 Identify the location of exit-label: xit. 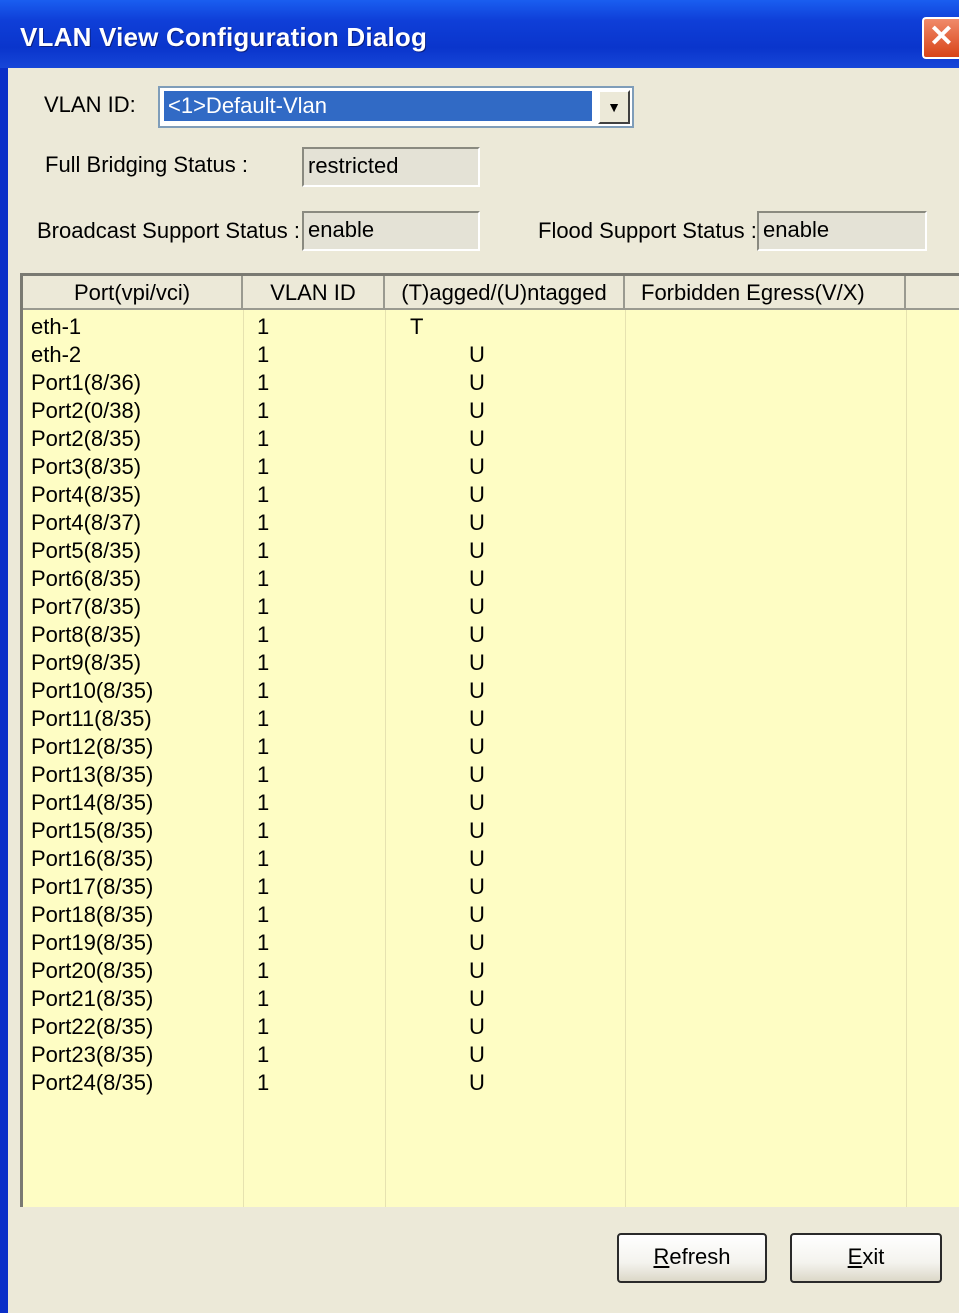
(873, 1256).